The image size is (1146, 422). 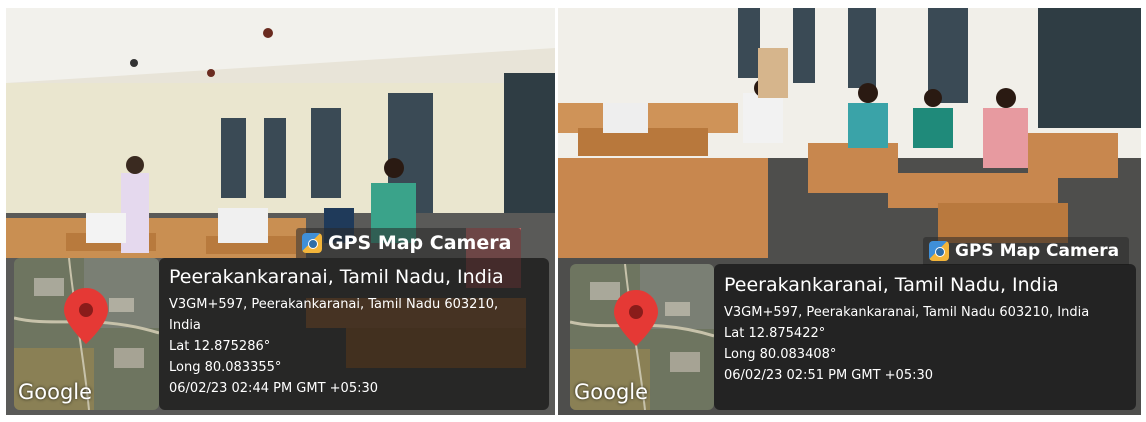 I want to click on latitude: Lat 12.875286°, so click(x=220, y=346).